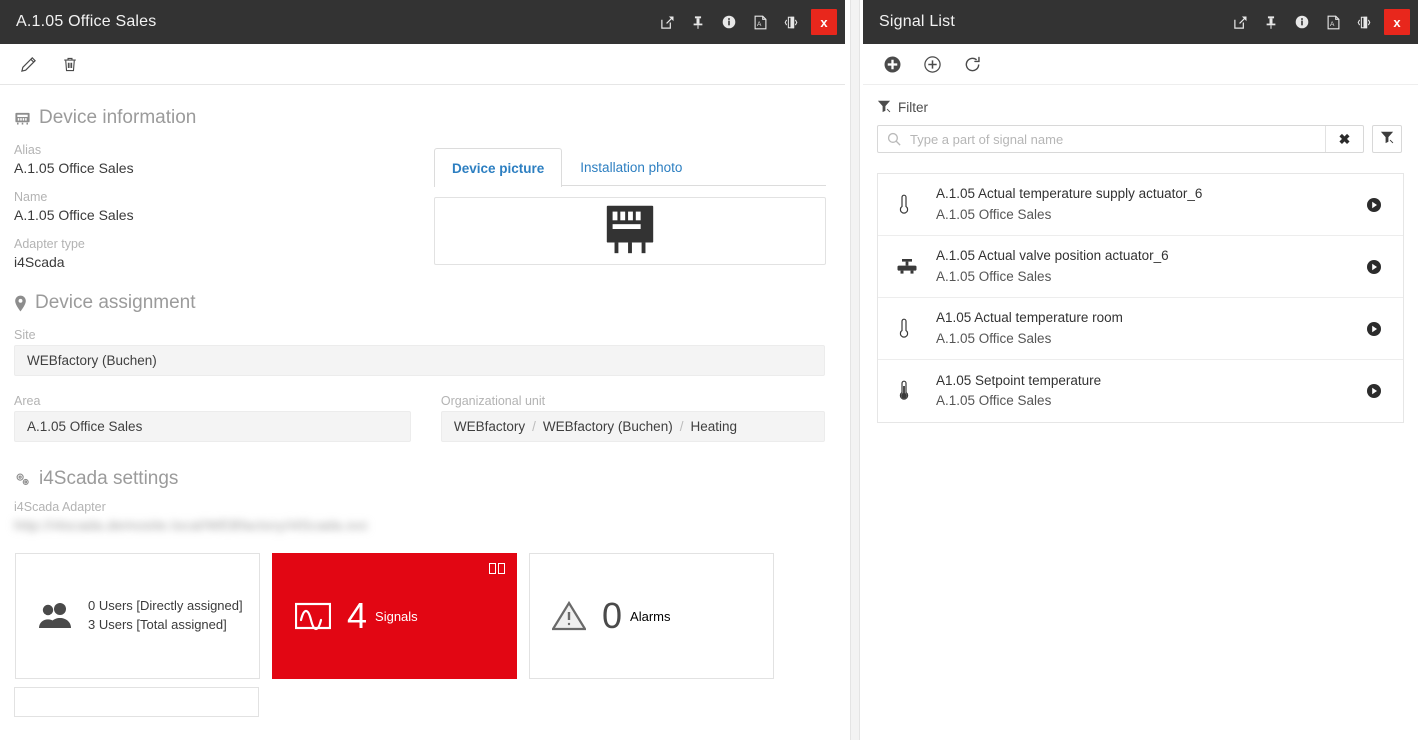 The height and width of the screenshot is (740, 1418). I want to click on signals-caption: Signals, so click(396, 616).